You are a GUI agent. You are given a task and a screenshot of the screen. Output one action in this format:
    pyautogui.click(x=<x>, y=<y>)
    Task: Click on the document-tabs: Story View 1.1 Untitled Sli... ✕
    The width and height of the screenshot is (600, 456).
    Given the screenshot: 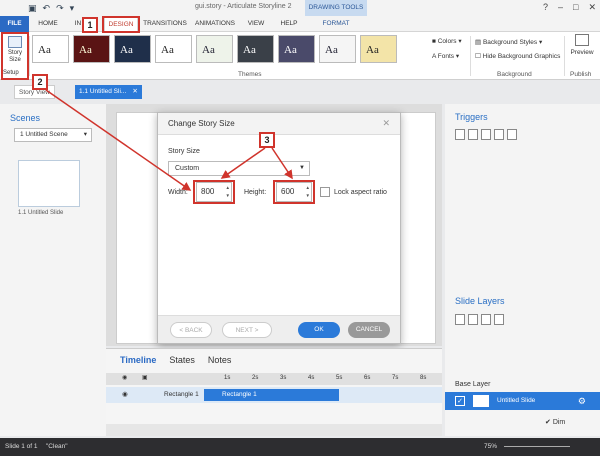 What is the action you would take?
    pyautogui.click(x=220, y=93)
    